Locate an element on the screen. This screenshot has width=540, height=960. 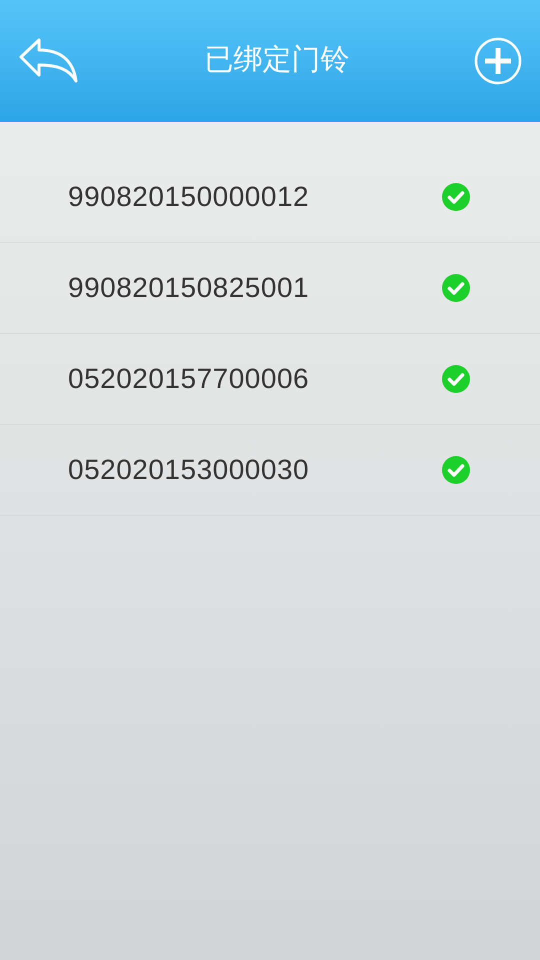
plus-icon is located at coordinates (498, 61).